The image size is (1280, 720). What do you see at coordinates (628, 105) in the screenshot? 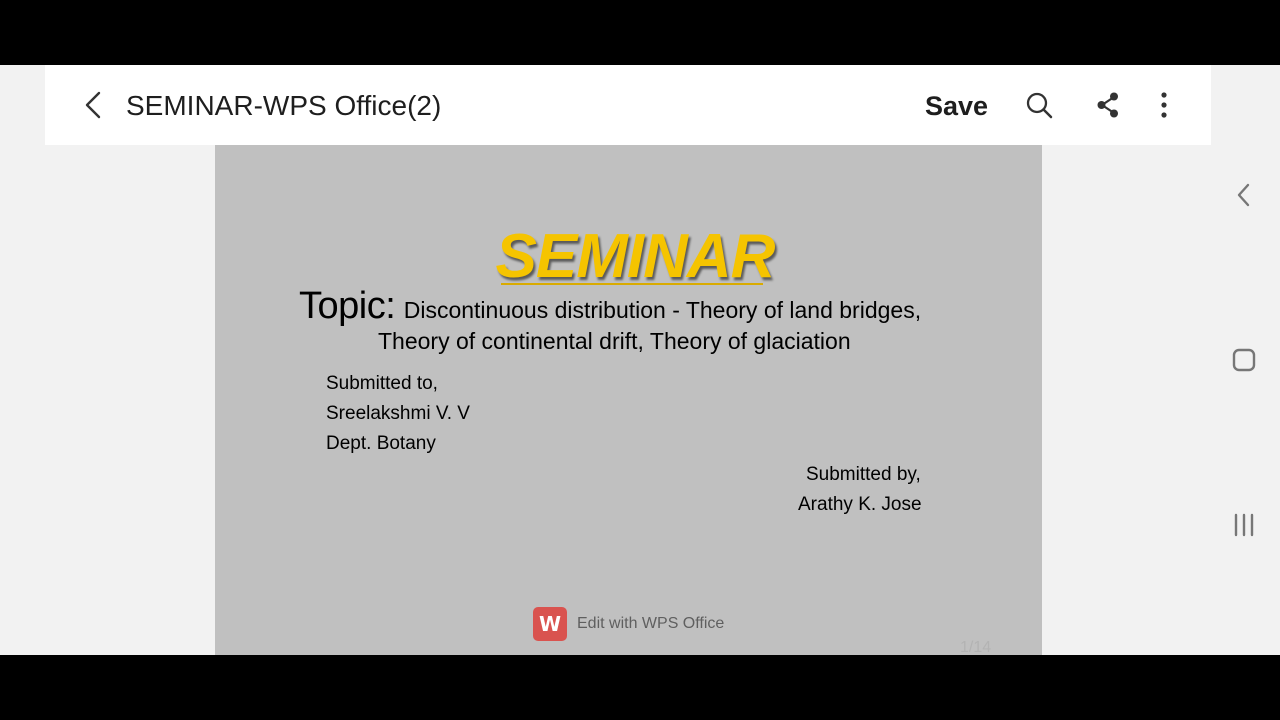
I see `app-bar: SEMINAR-WPS Office(2) Save` at bounding box center [628, 105].